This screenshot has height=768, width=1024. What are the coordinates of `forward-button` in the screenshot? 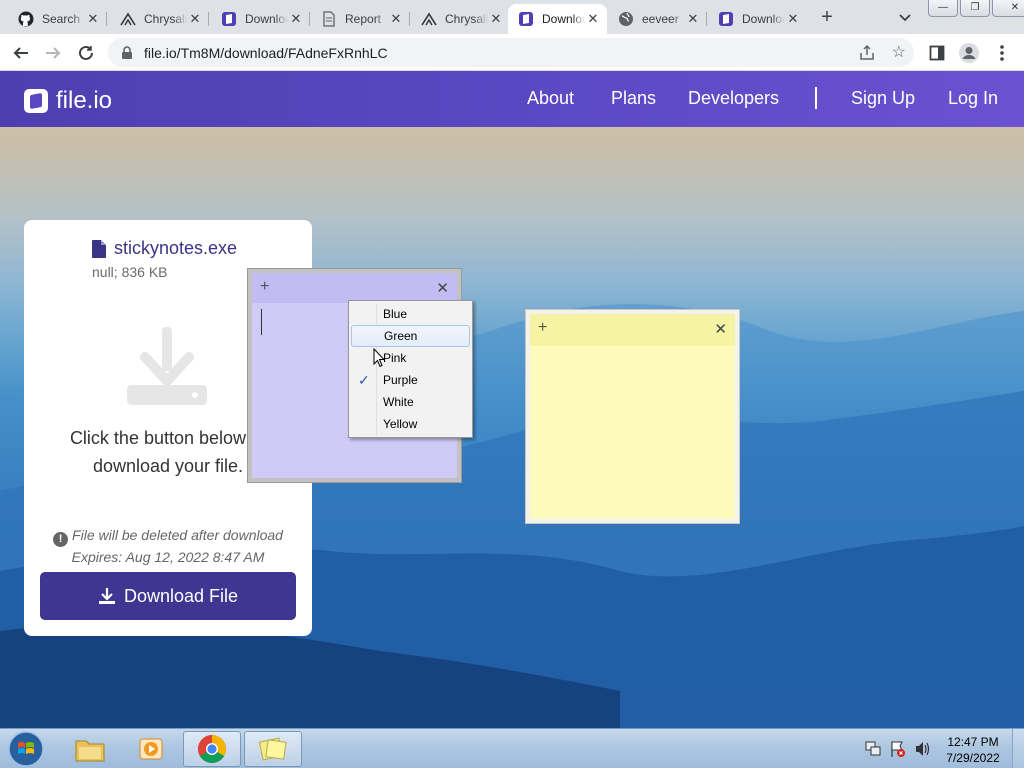 It's located at (53, 53).